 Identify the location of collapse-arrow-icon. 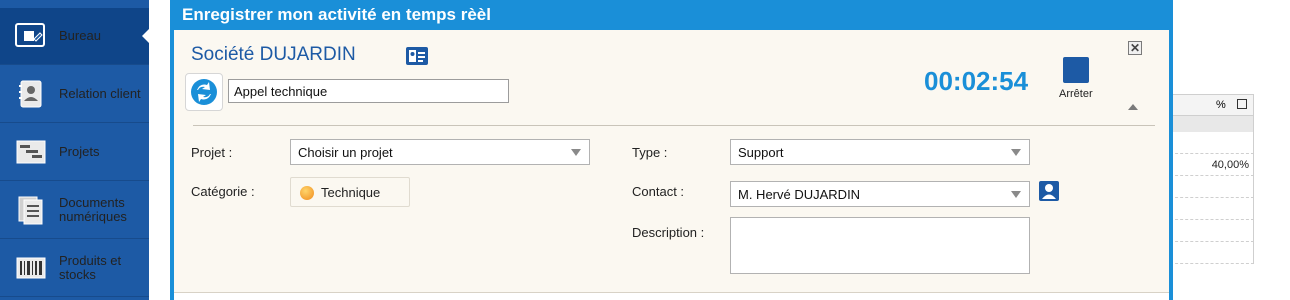
(1133, 107).